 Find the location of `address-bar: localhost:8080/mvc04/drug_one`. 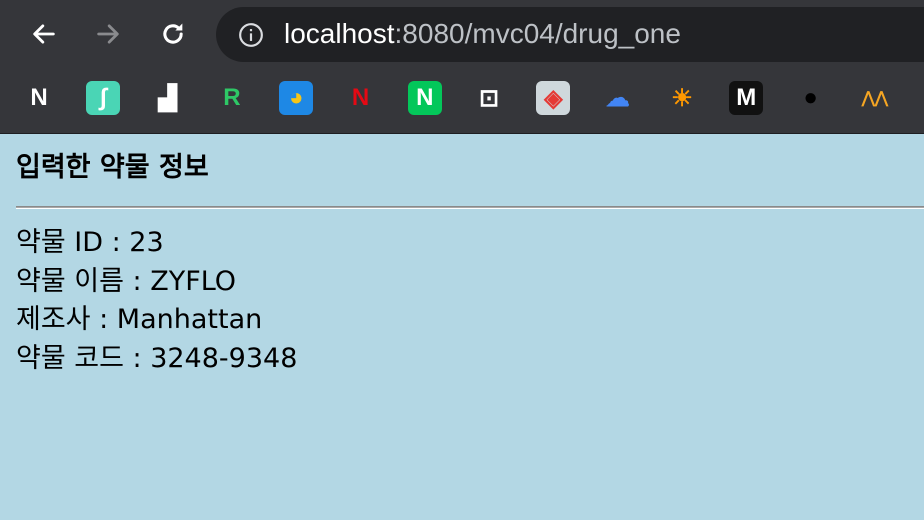

address-bar: localhost:8080/mvc04/drug_one is located at coordinates (570, 34).